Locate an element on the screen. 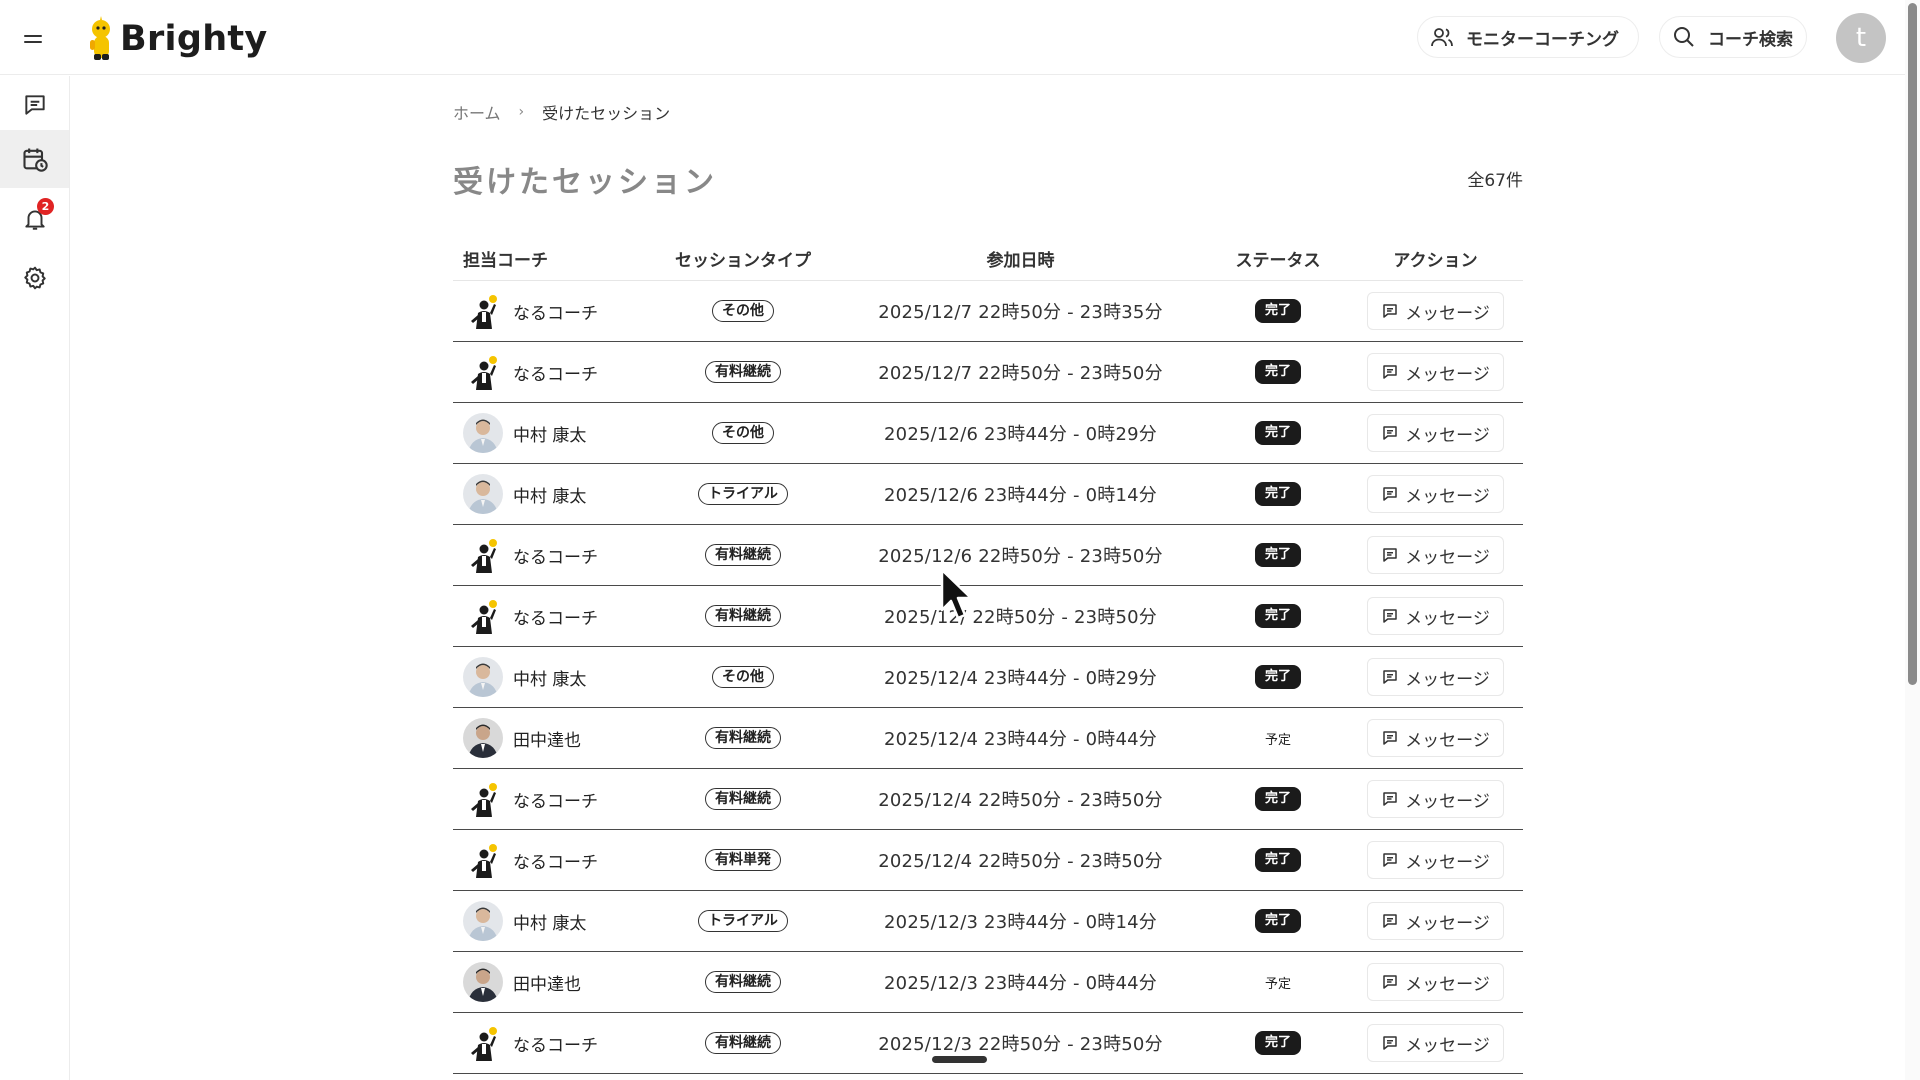  date-cell: 2025/12/4 22時50分 - 23時50分 is located at coordinates (1020, 860).